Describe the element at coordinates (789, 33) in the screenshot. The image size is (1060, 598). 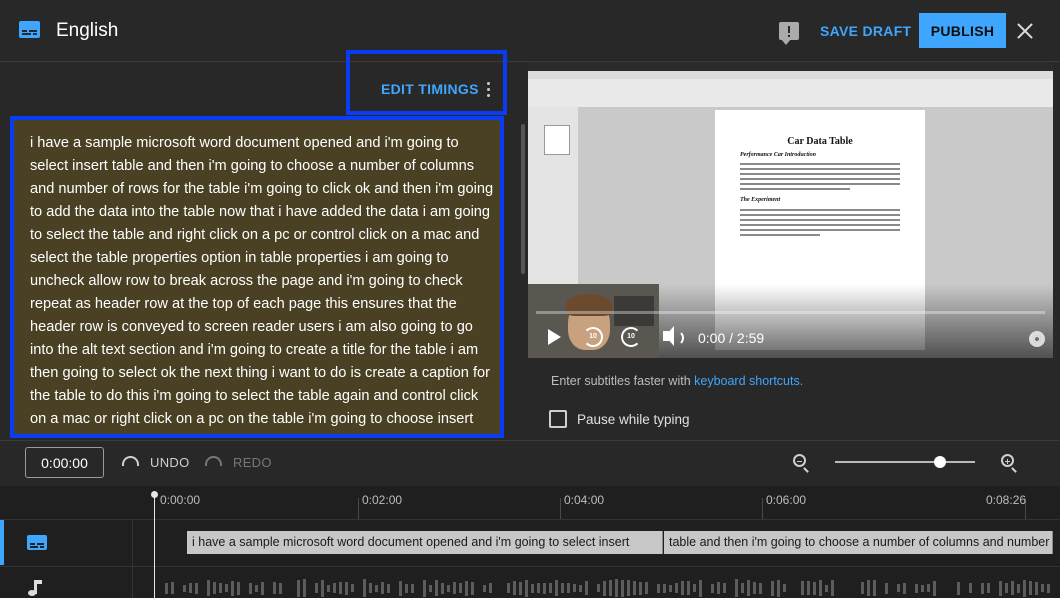
I see `feedback-icon` at that location.